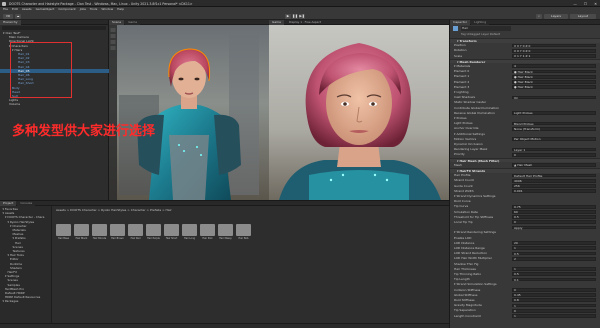  I want to click on layout-dropdown: Layout, so click(583, 16).